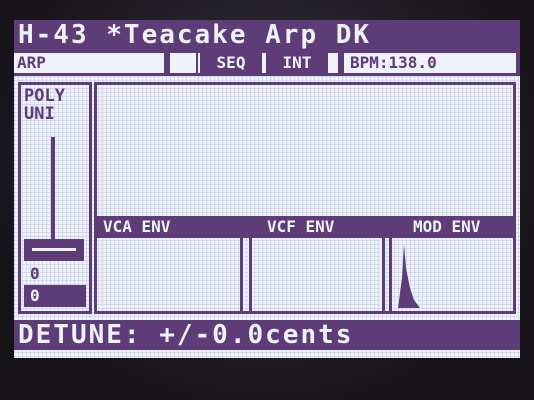 The height and width of the screenshot is (400, 534). Describe the element at coordinates (170, 274) in the screenshot. I see `vca-env-graph` at that location.